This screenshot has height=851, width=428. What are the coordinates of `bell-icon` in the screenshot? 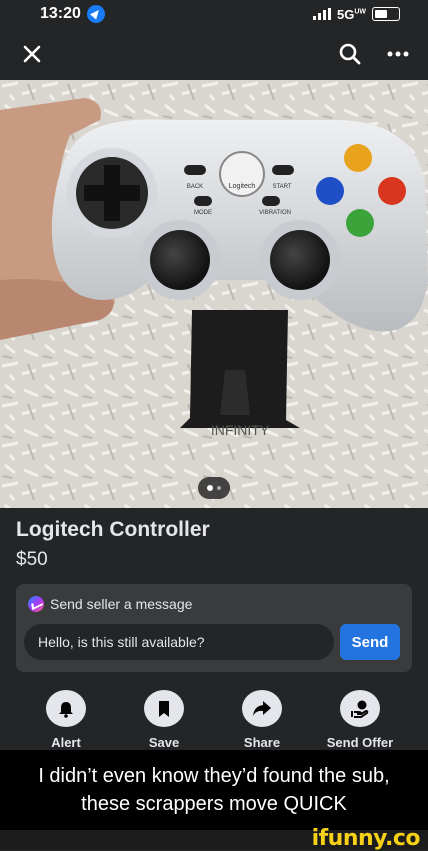 It's located at (66, 708).